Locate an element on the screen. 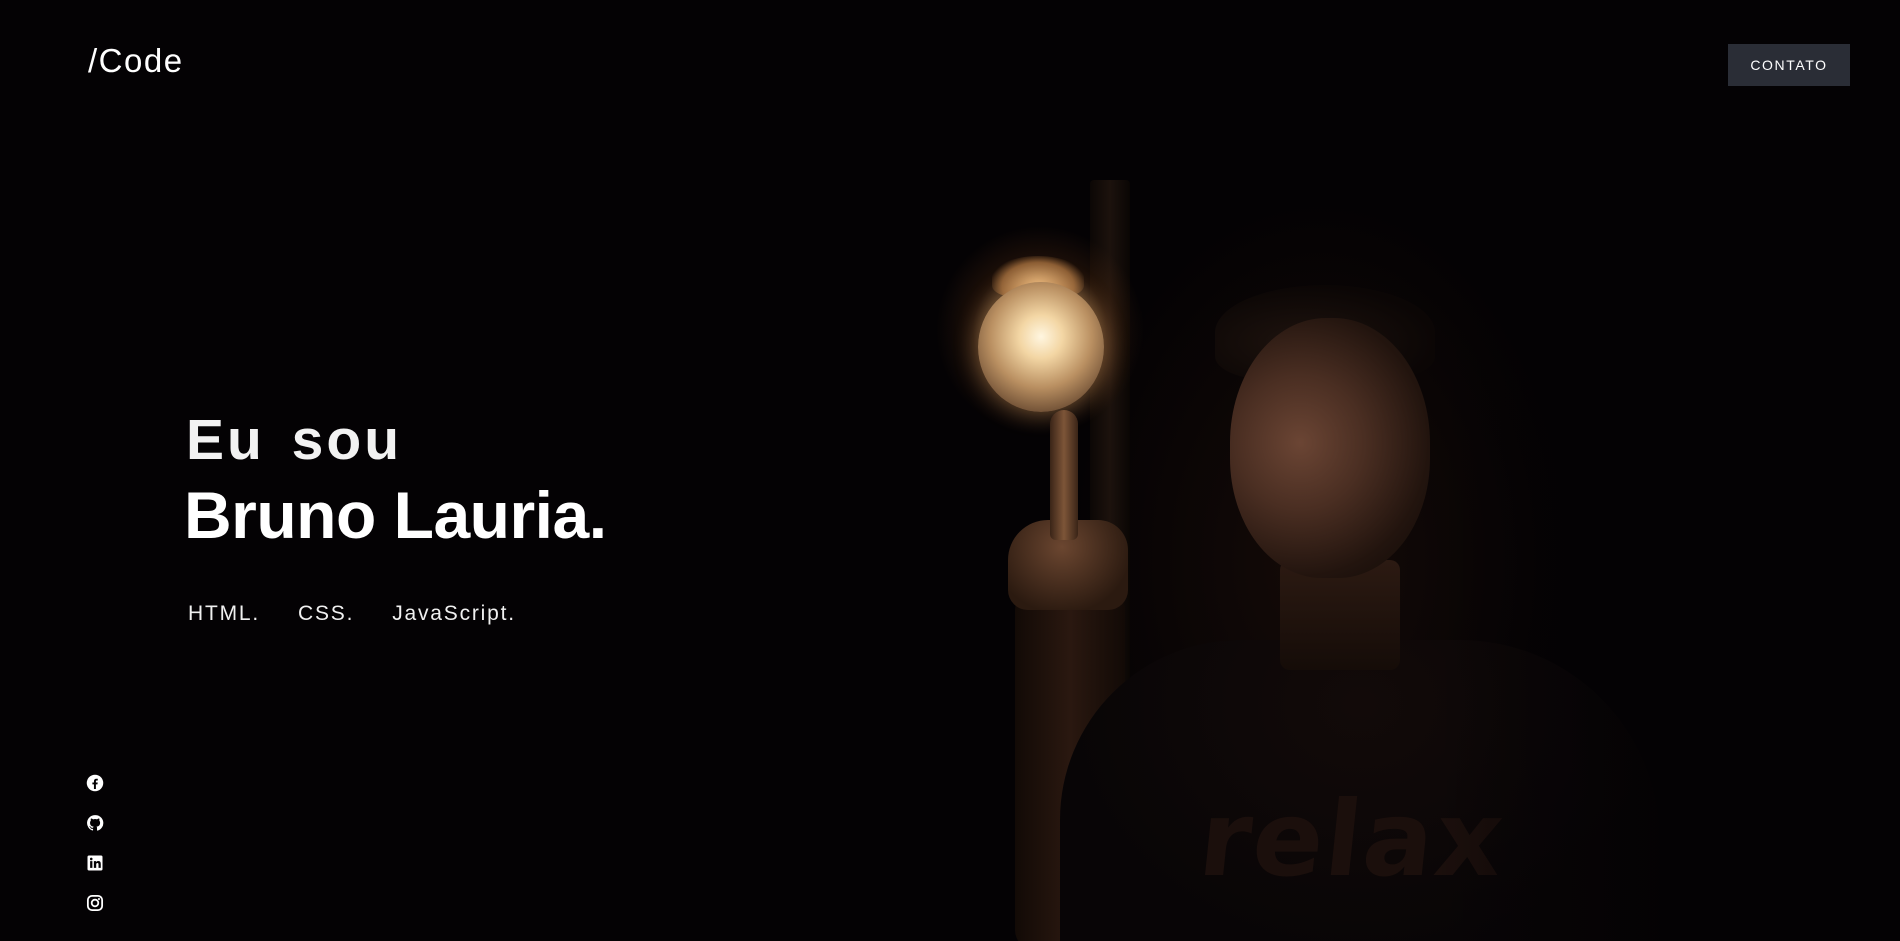 The width and height of the screenshot is (1900, 941). linkedin-link is located at coordinates (95, 863).